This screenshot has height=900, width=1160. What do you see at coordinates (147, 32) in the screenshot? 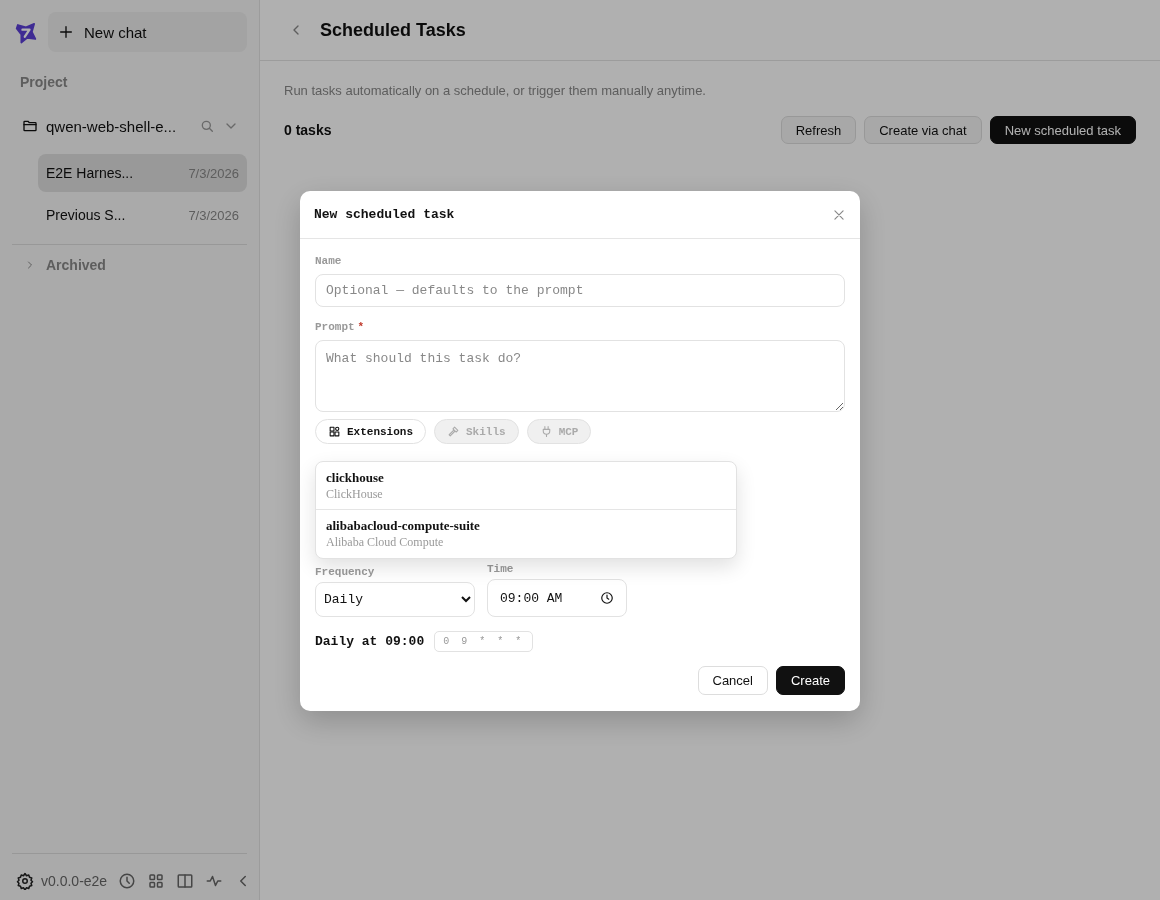
I see `new-chat-button: New chat` at bounding box center [147, 32].